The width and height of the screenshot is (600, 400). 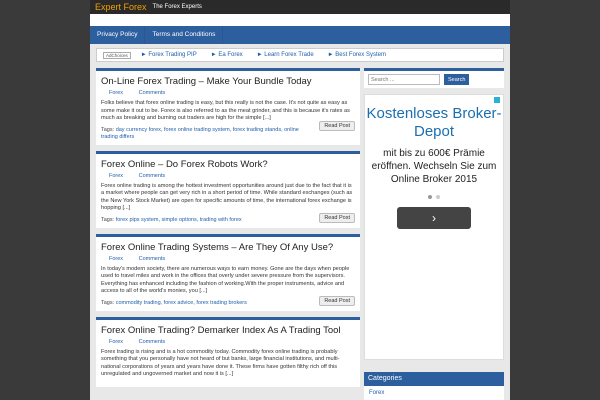 I want to click on category-link: Forex, so click(x=376, y=393).